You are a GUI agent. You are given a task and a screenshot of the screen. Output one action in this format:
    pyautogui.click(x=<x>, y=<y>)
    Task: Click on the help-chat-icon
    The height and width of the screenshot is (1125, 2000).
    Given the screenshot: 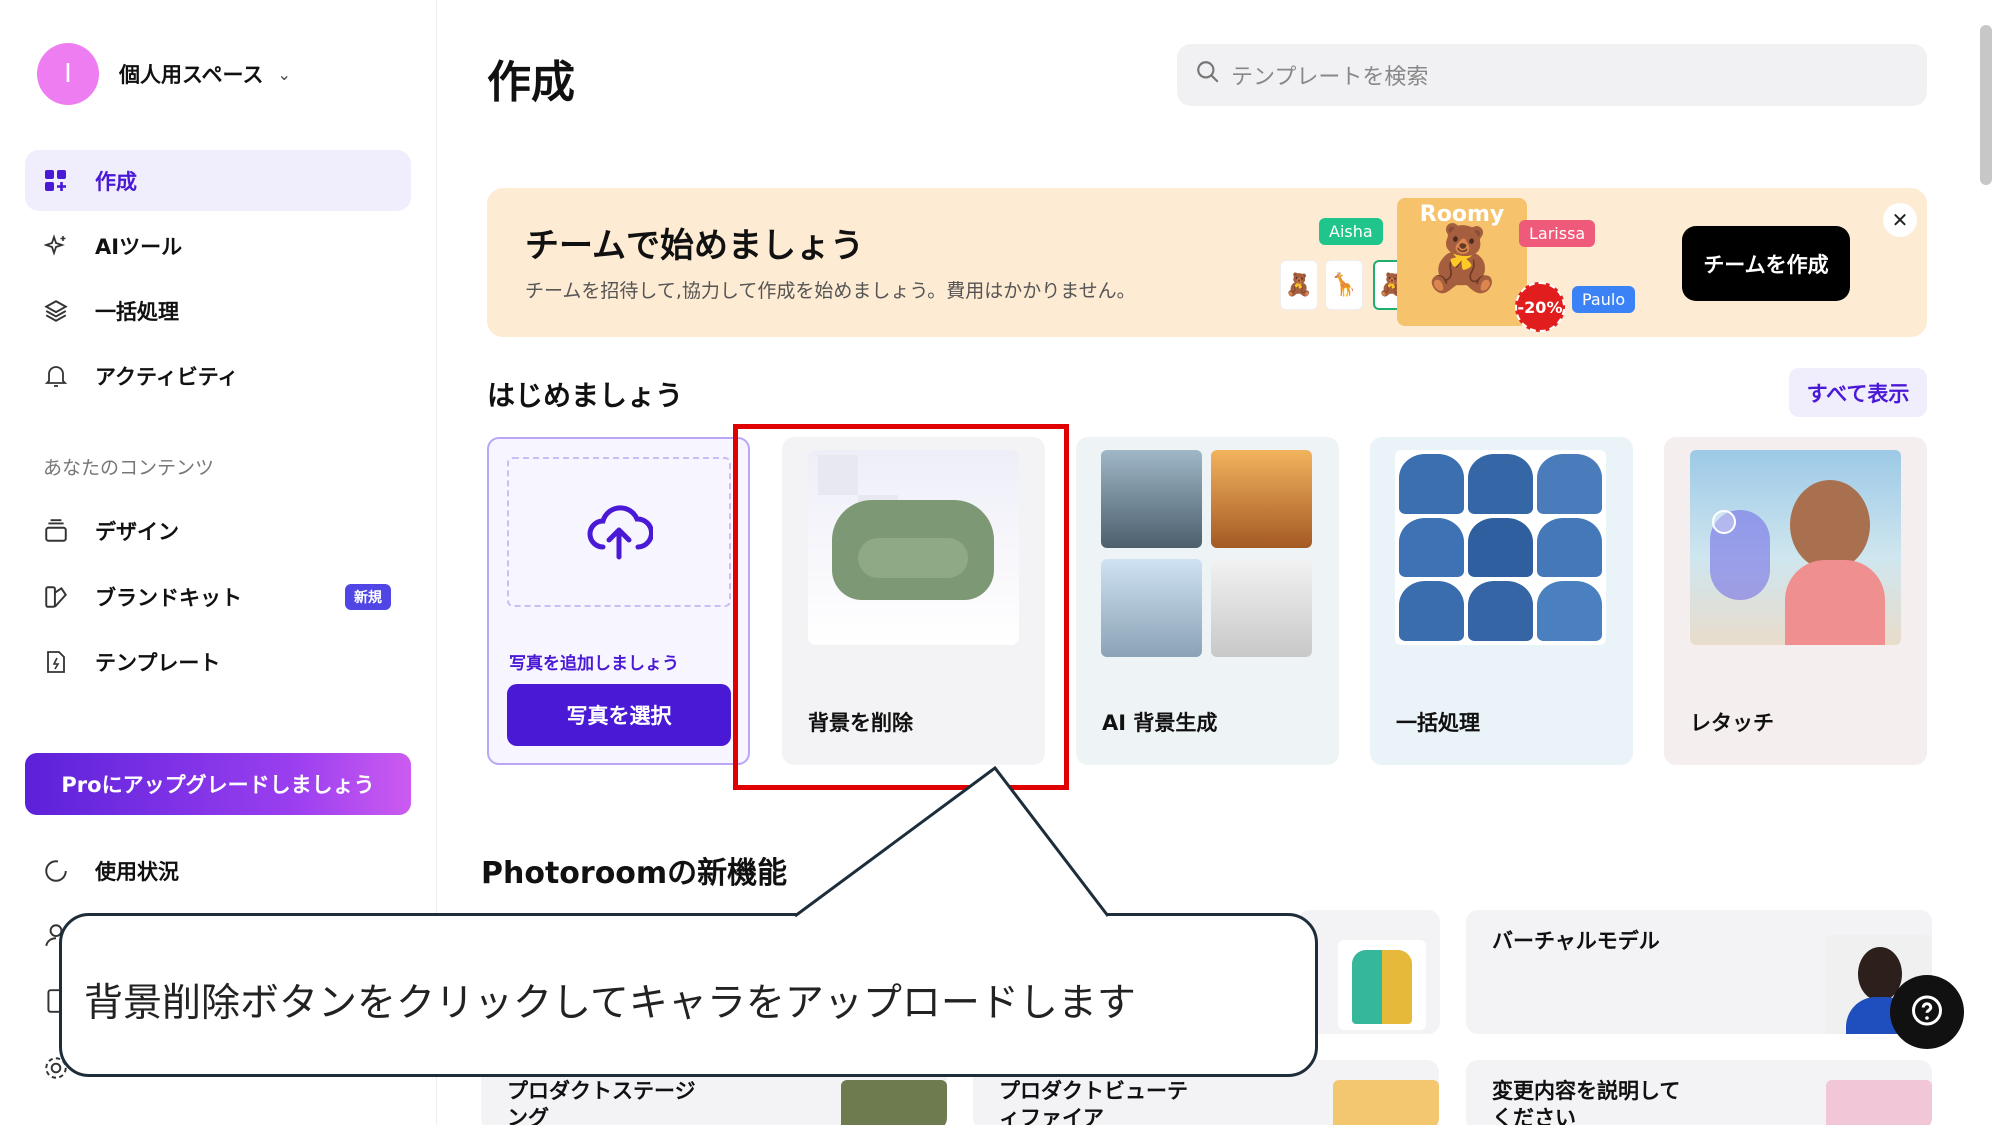 What is the action you would take?
    pyautogui.click(x=1927, y=1010)
    